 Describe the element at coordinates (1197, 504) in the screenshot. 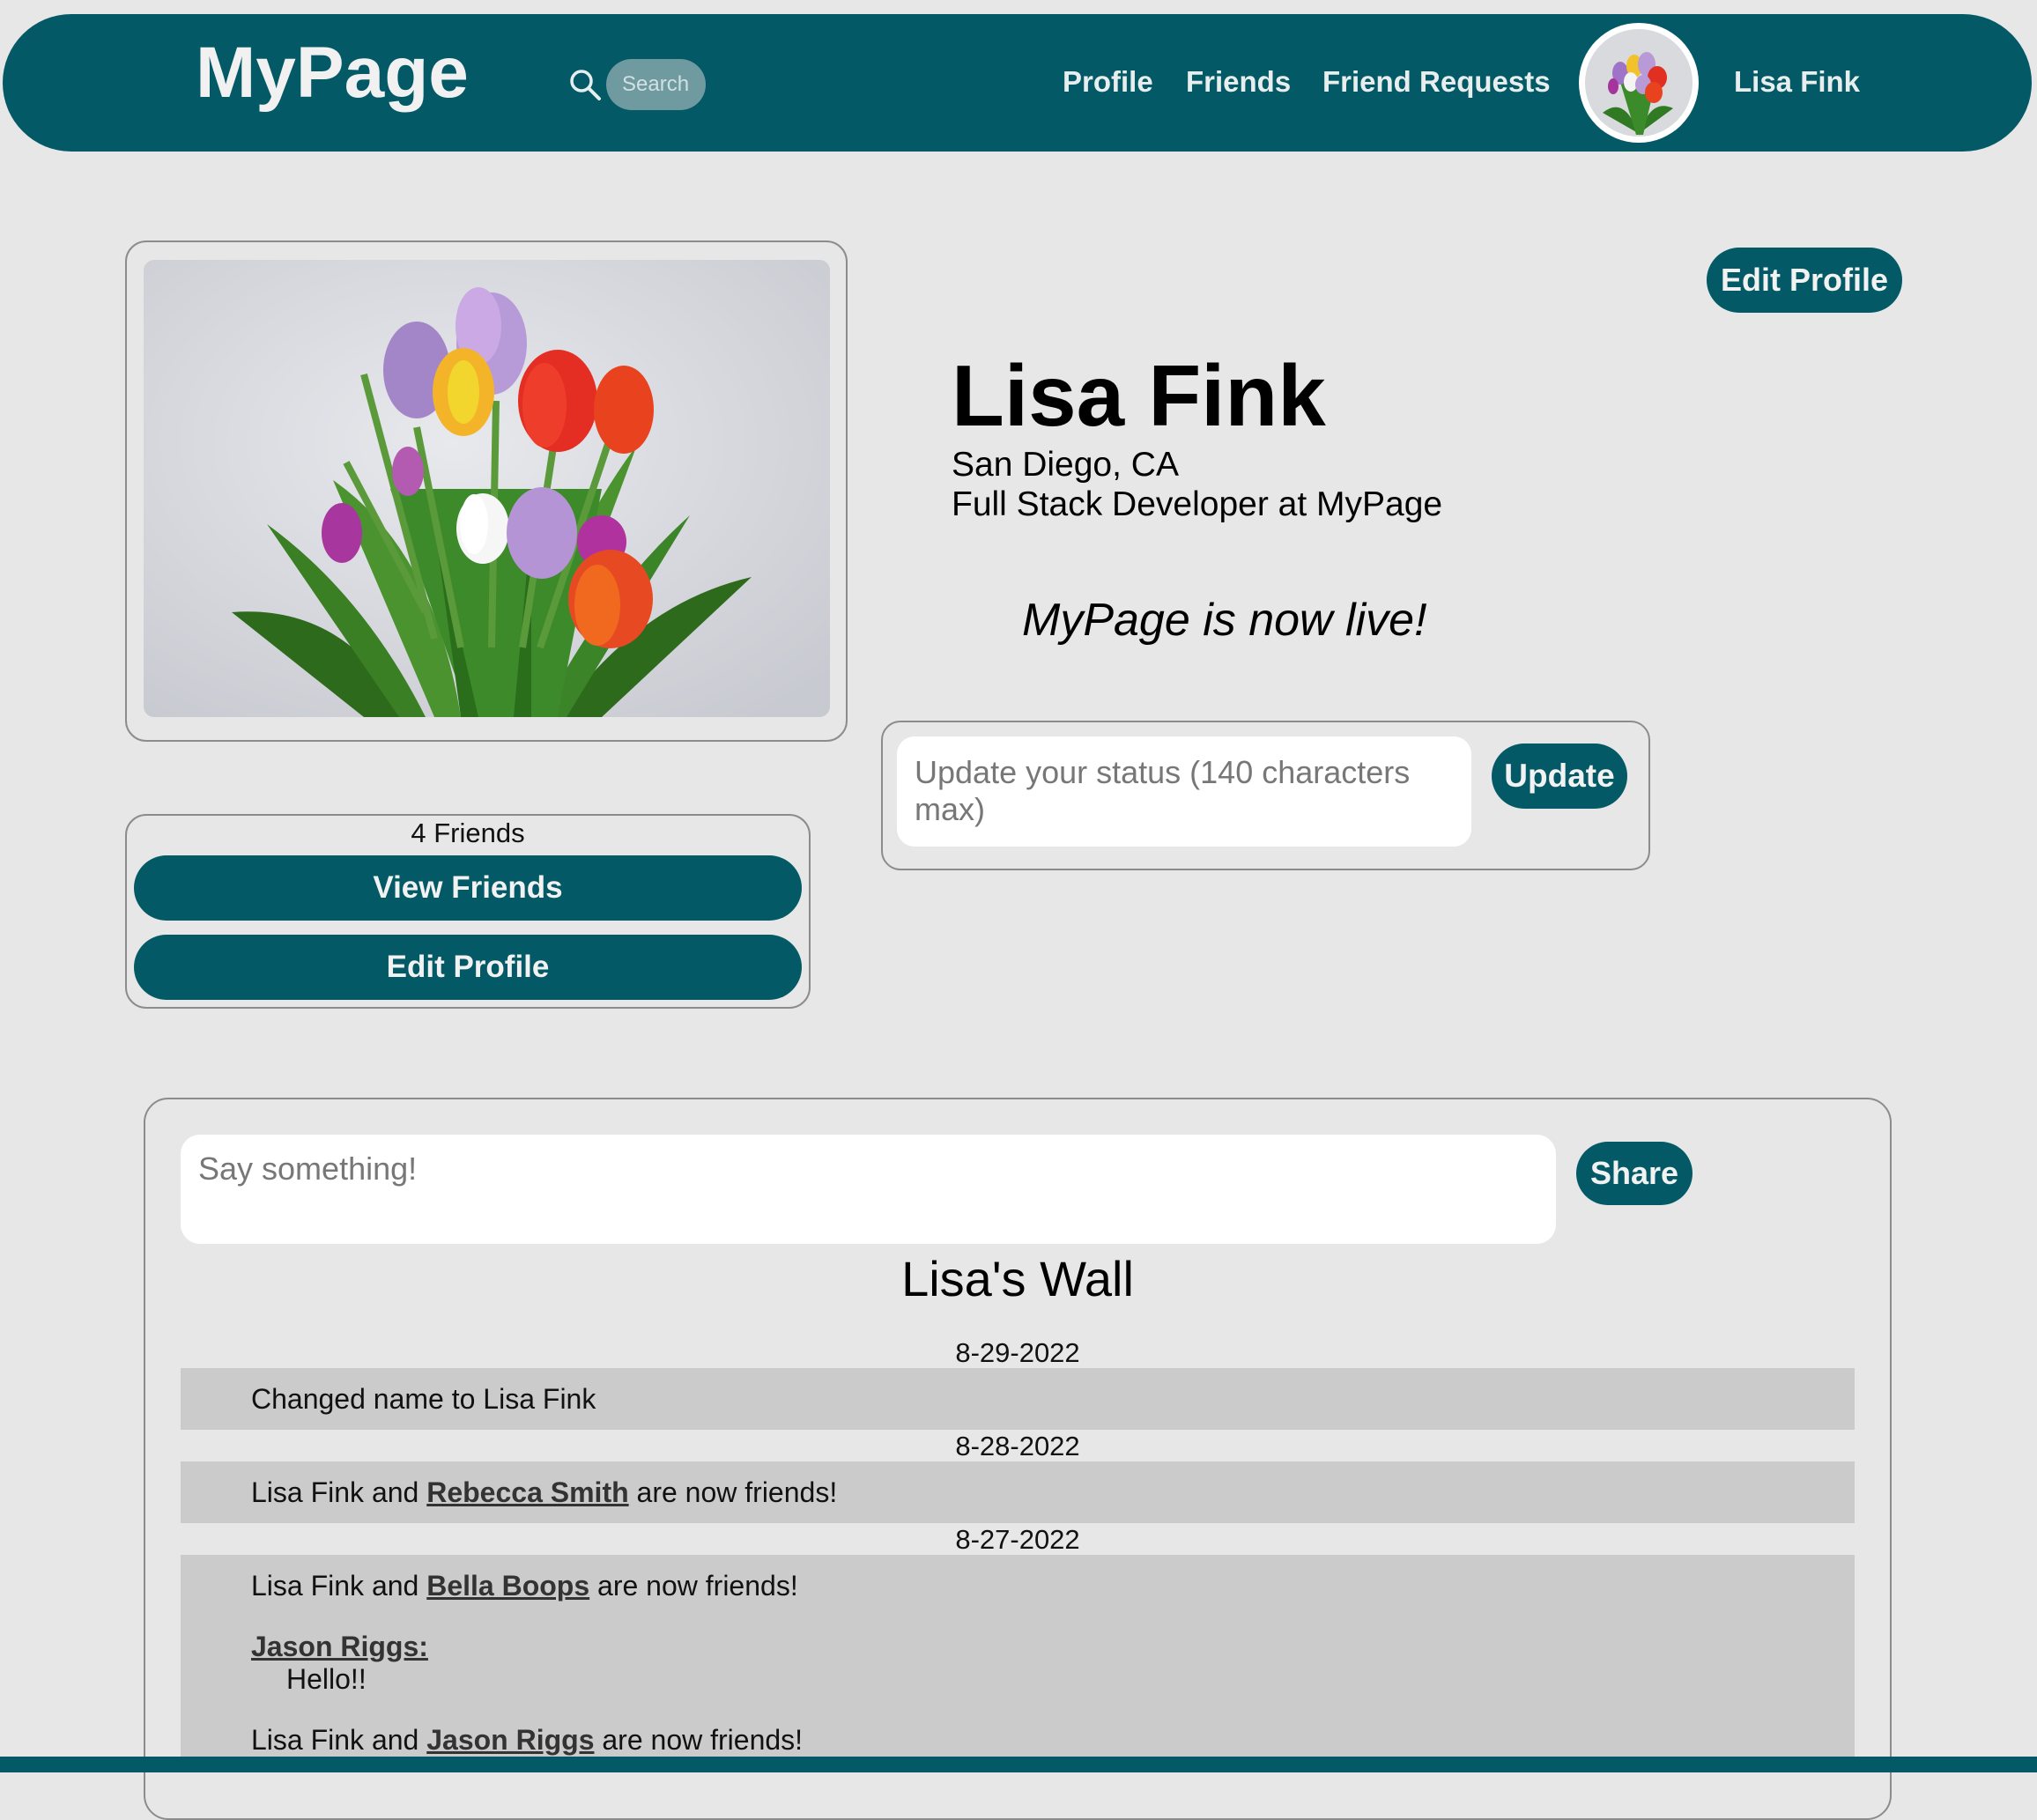

I see `profile-job-title: Full Stack Developer at MyPage` at that location.